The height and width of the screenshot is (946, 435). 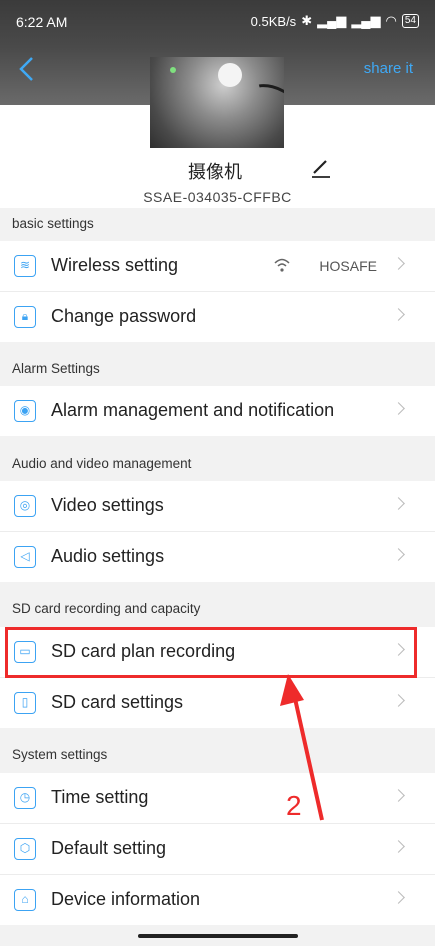 I want to click on wireless-setting-item: ≋ Wireless setting HOSAFE, so click(x=217, y=266).